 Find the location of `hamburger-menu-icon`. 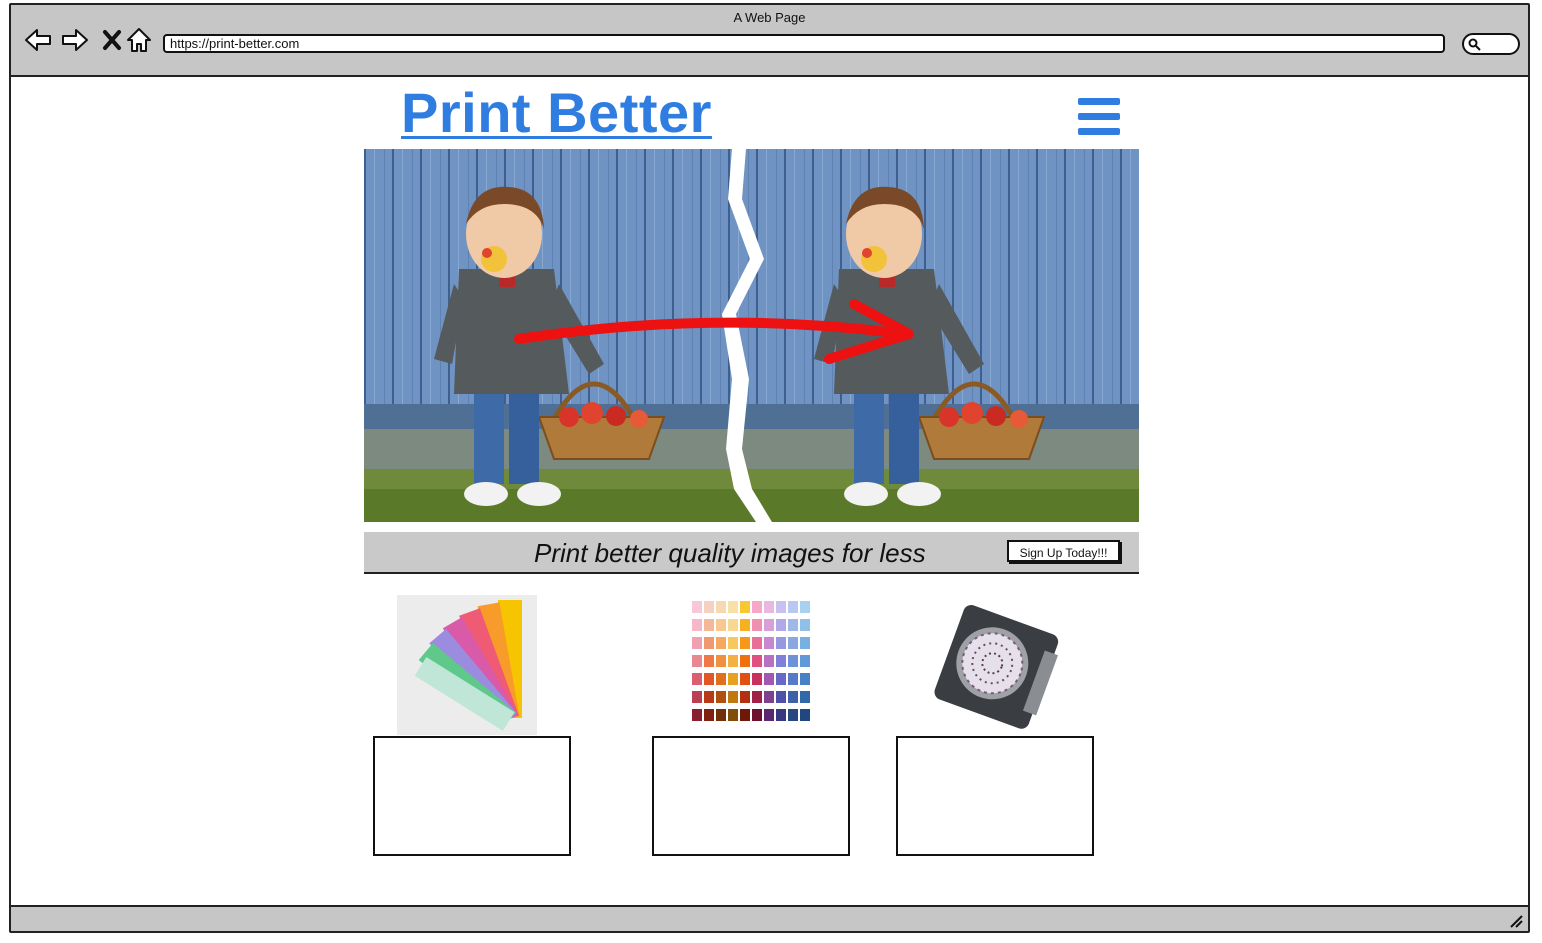

hamburger-menu-icon is located at coordinates (1099, 117).